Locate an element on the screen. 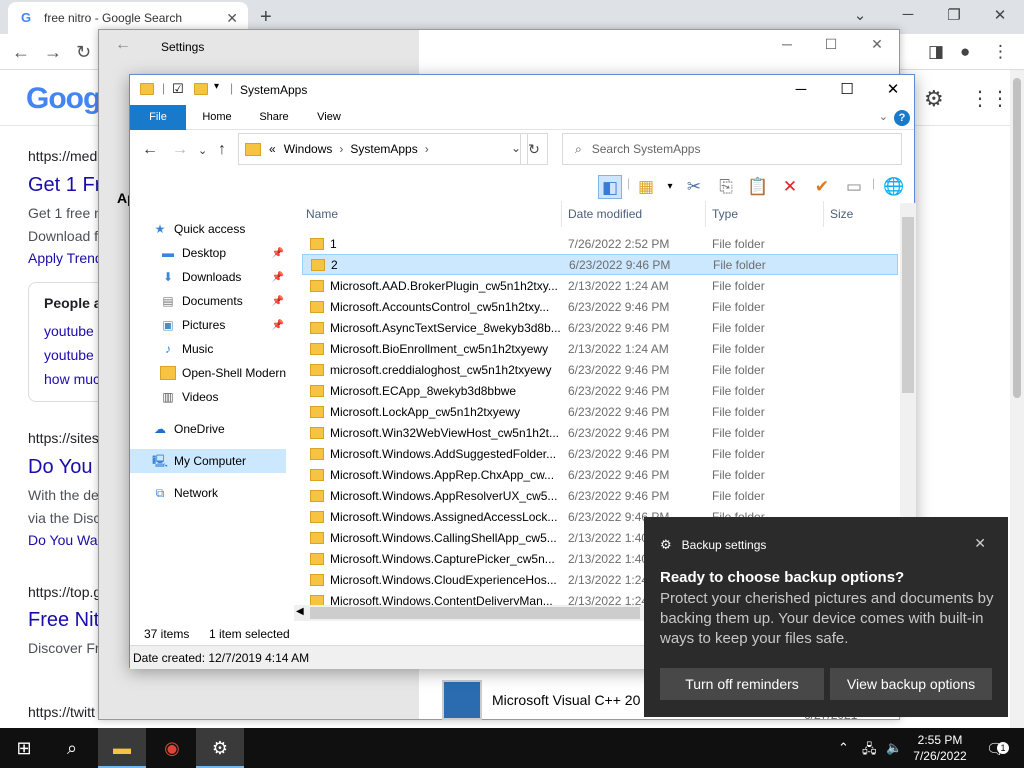  google-logo: Goog is located at coordinates (63, 99).